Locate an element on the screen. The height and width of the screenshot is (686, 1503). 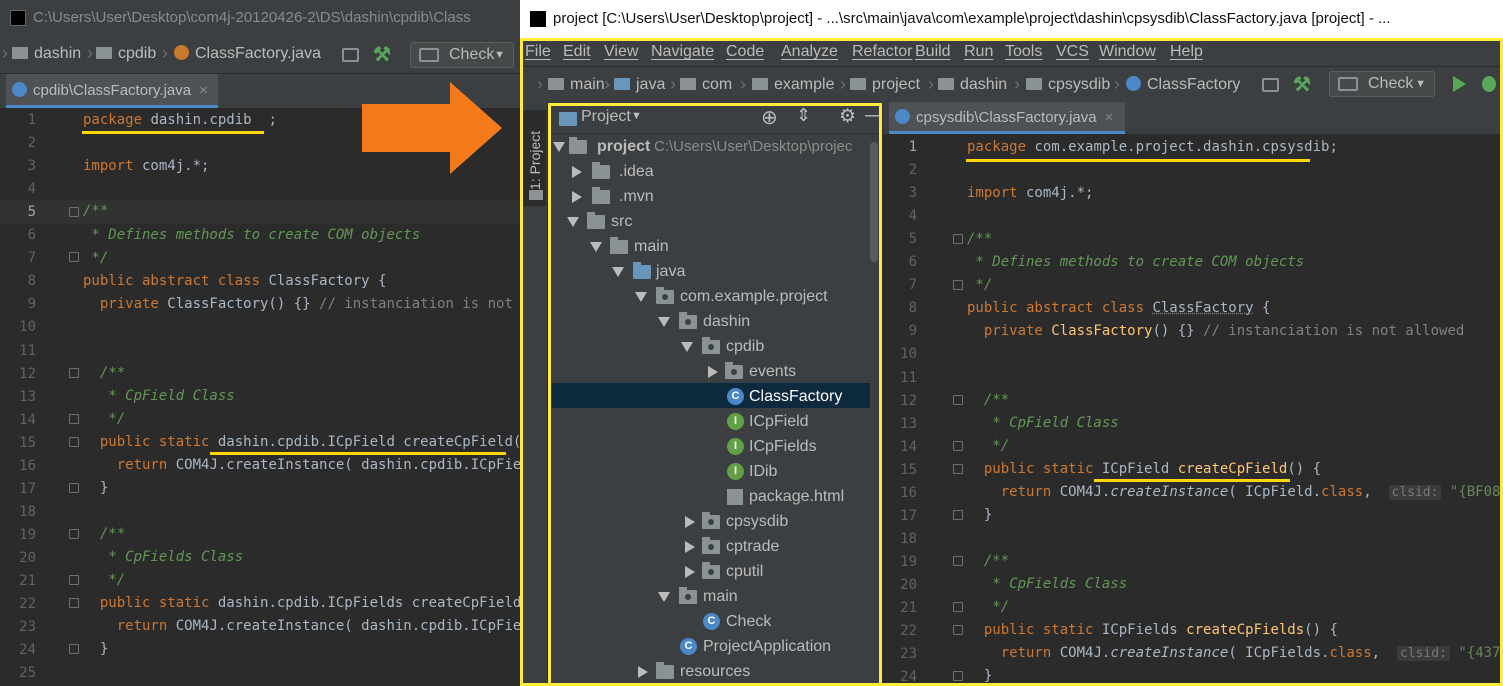
code-line: } is located at coordinates (979, 676).